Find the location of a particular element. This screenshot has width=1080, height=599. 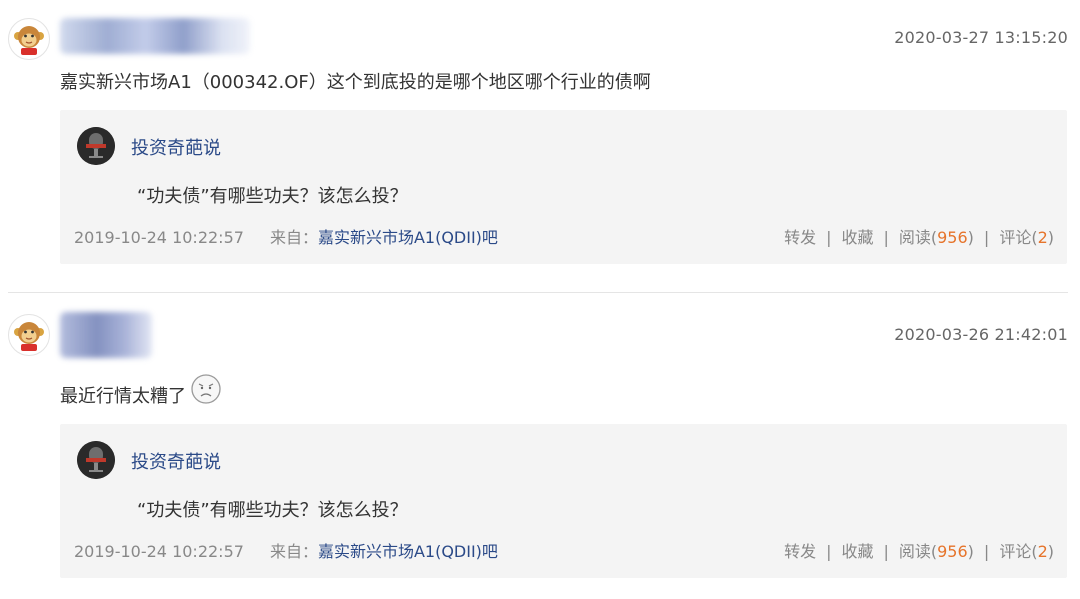

post-timestamp: 2020-03-27 13:15:20 is located at coordinates (981, 37).